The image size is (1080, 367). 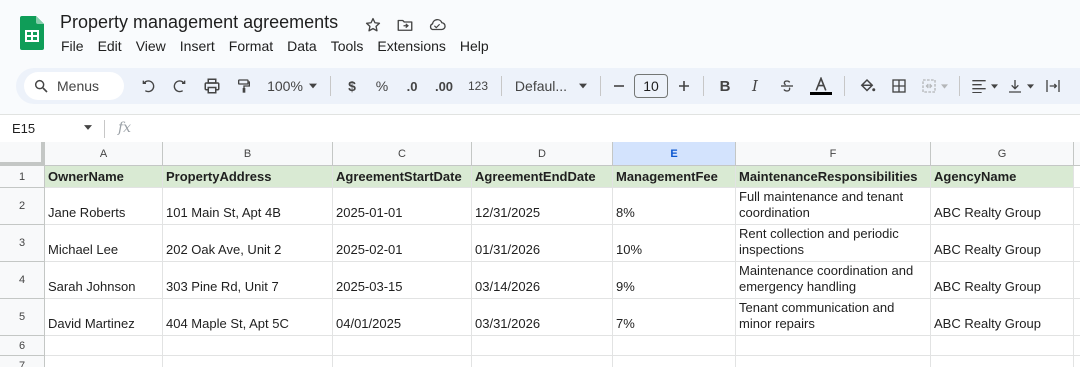 What do you see at coordinates (1002, 177) in the screenshot?
I see `header-cell: AgencyName` at bounding box center [1002, 177].